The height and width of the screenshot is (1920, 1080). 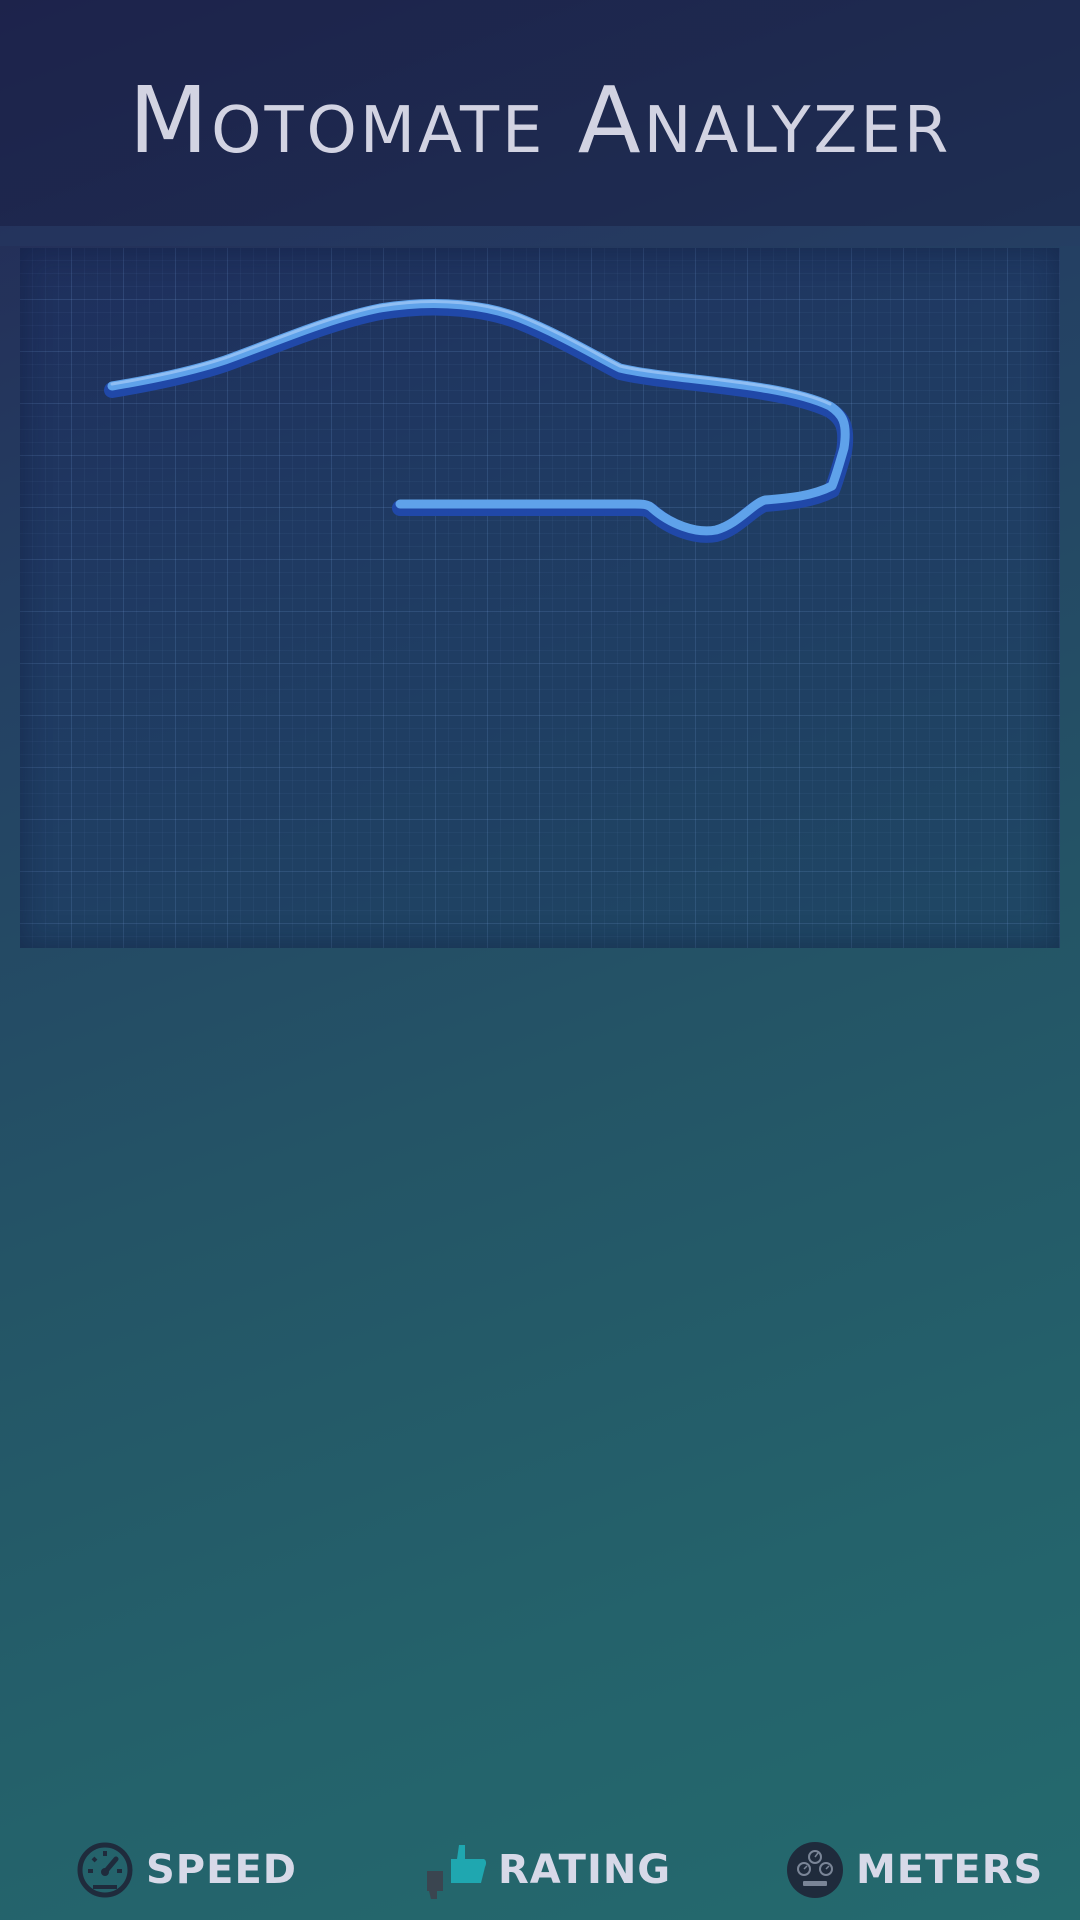 What do you see at coordinates (540, 120) in the screenshot?
I see `app-title: Motomate Analyzer` at bounding box center [540, 120].